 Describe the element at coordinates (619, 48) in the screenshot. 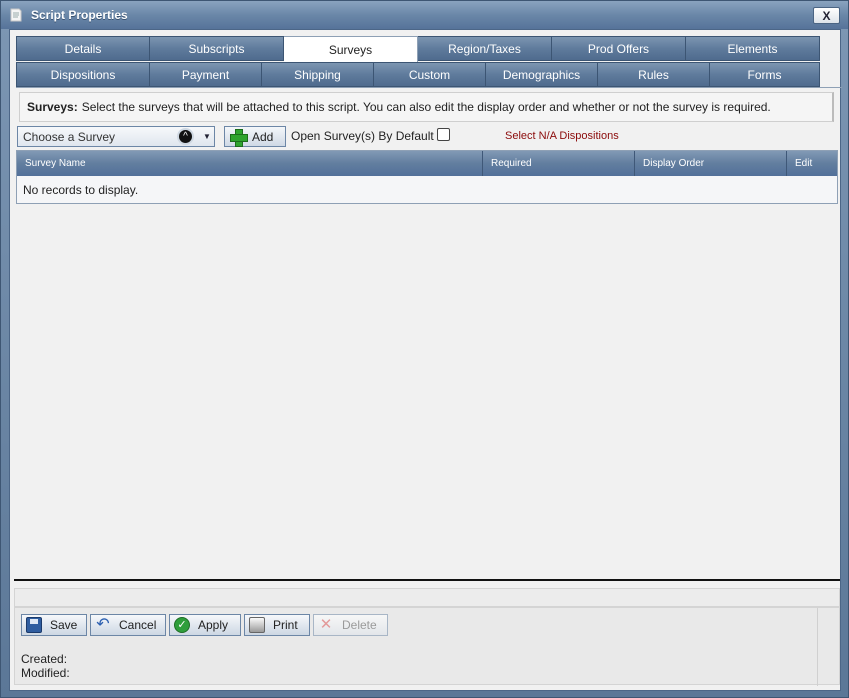

I see `tab-prod-offers: Prod Offers` at that location.